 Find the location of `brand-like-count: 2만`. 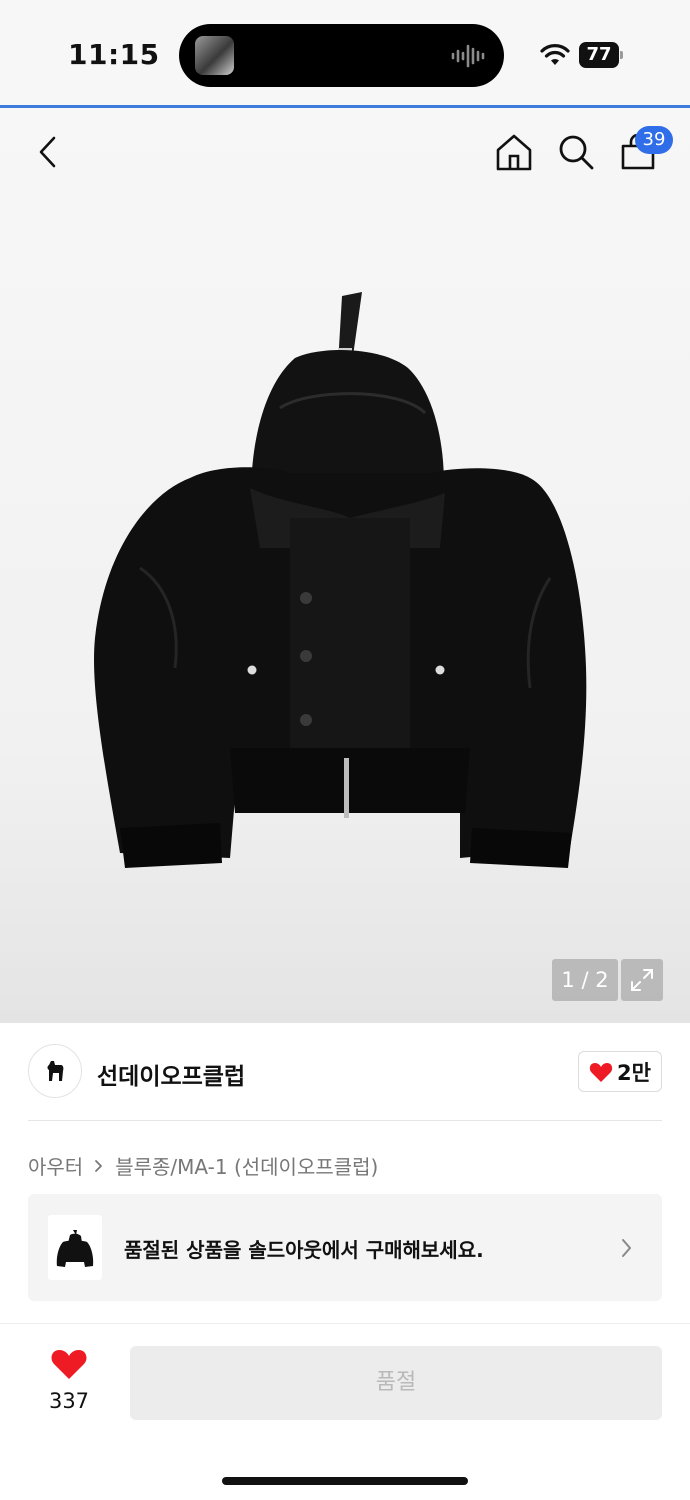

brand-like-count: 2만 is located at coordinates (634, 1072).